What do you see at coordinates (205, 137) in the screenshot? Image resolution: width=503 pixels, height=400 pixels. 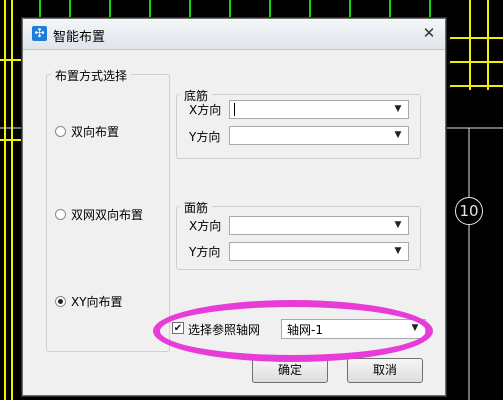 I see `bottom-y-label: Y方向` at bounding box center [205, 137].